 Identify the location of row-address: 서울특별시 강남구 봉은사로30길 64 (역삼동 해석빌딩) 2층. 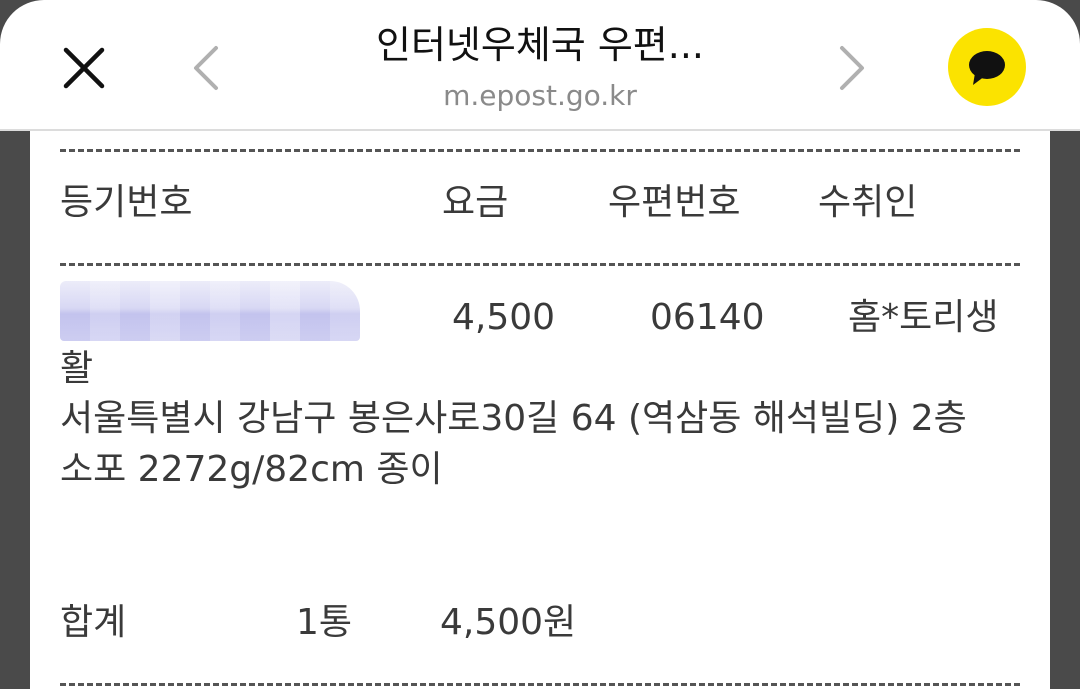
(513, 418).